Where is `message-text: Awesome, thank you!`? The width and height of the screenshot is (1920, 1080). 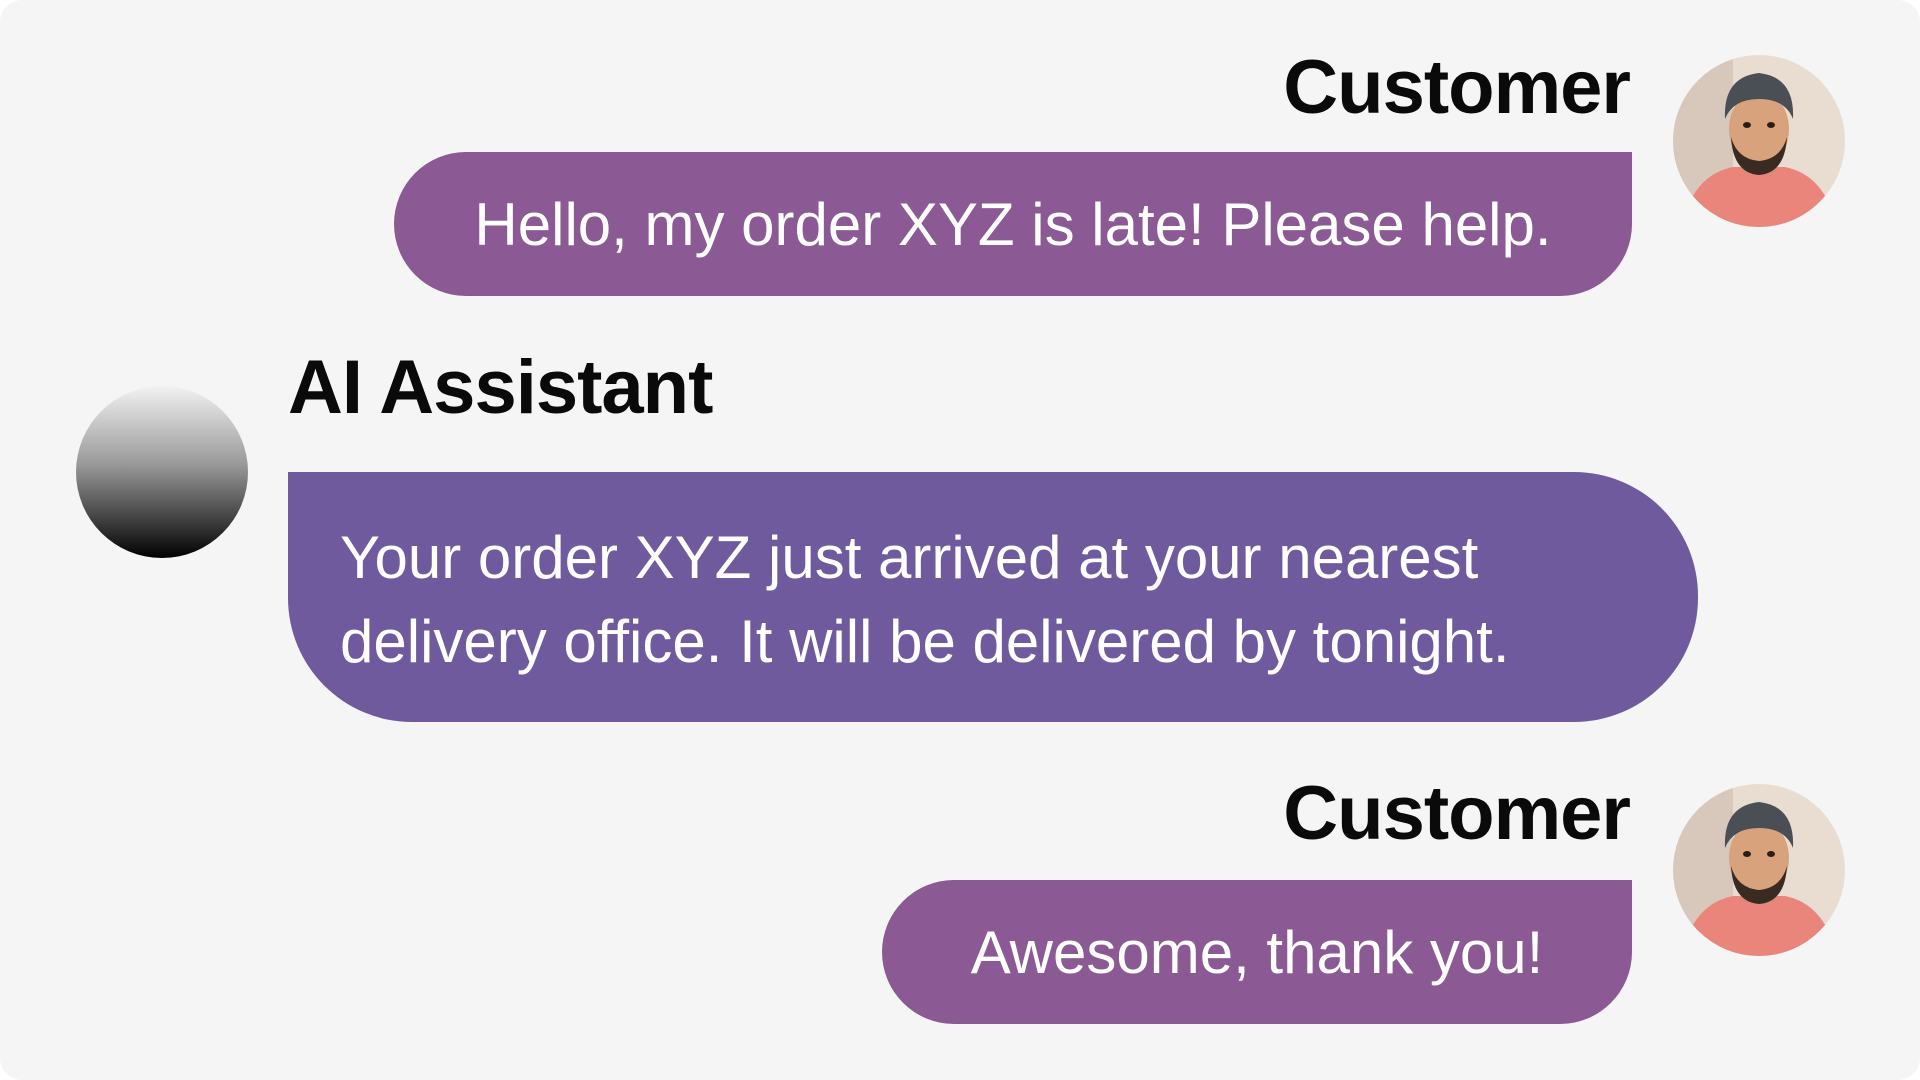
message-text: Awesome, thank you! is located at coordinates (1257, 952).